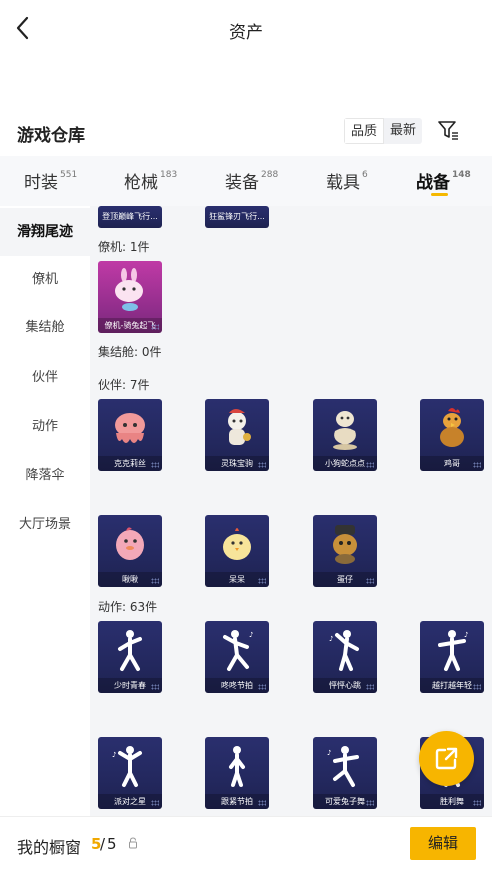 The image size is (492, 871). I want to click on sidebar-item-partner: 伙伴, so click(45, 378).